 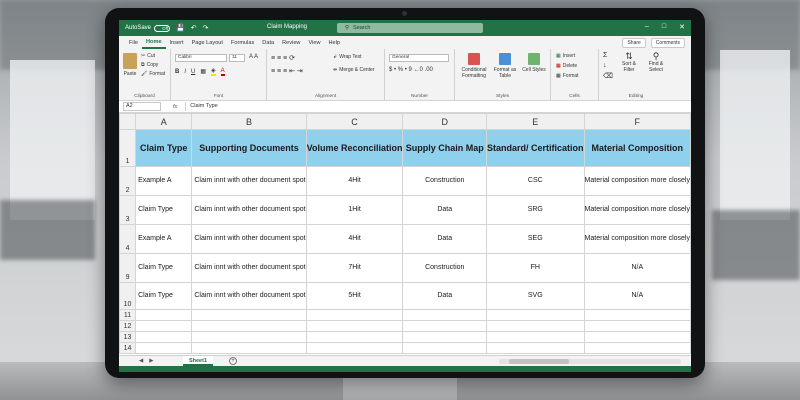 What do you see at coordinates (180, 28) in the screenshot?
I see `save-icon: 💾` at bounding box center [180, 28].